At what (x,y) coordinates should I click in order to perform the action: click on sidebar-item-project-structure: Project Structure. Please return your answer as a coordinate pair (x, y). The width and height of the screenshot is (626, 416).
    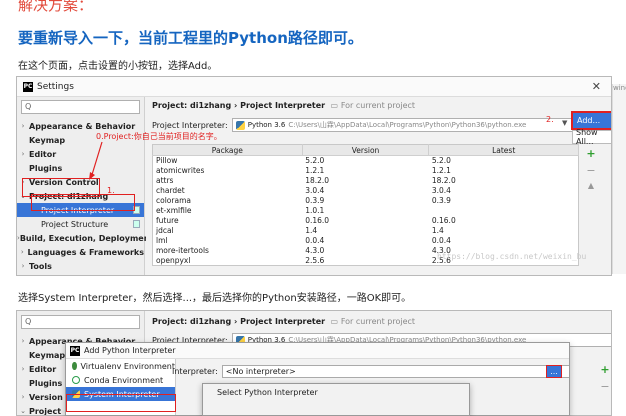
    Looking at the image, I should click on (80, 224).